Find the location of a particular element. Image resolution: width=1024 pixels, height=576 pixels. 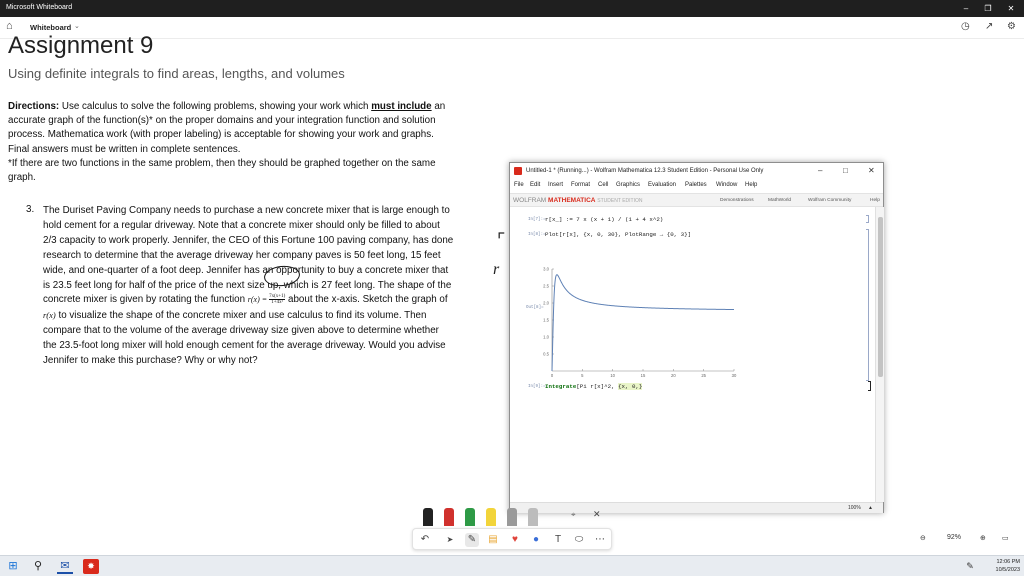

start-icon: ⊞ is located at coordinates (13, 566).